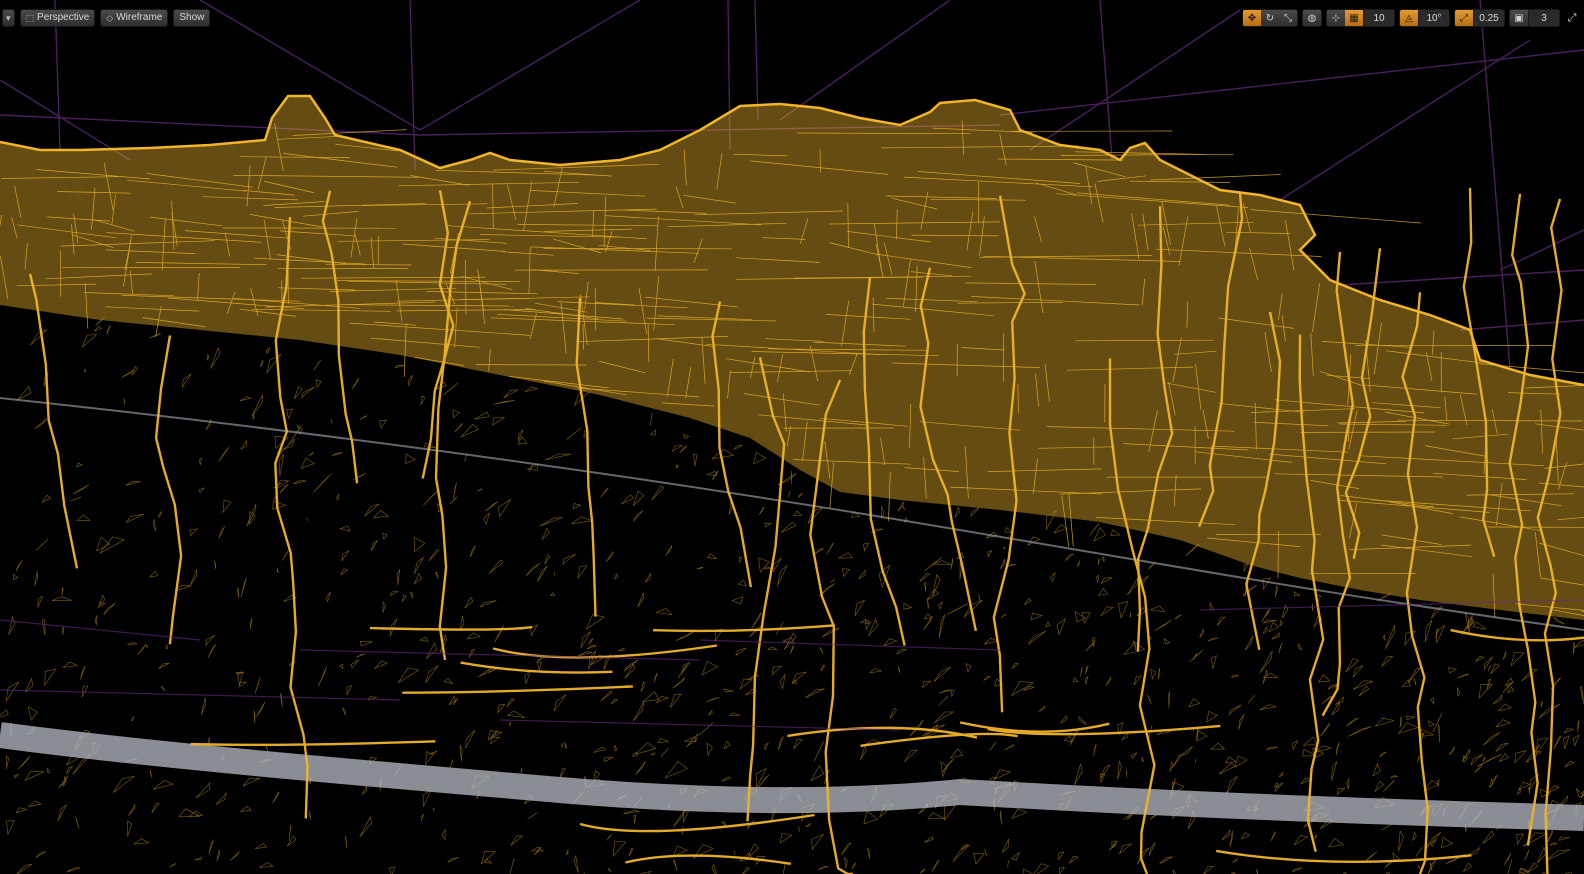 The height and width of the screenshot is (874, 1584). What do you see at coordinates (1252, 18) in the screenshot?
I see `translate-icon: ✥` at bounding box center [1252, 18].